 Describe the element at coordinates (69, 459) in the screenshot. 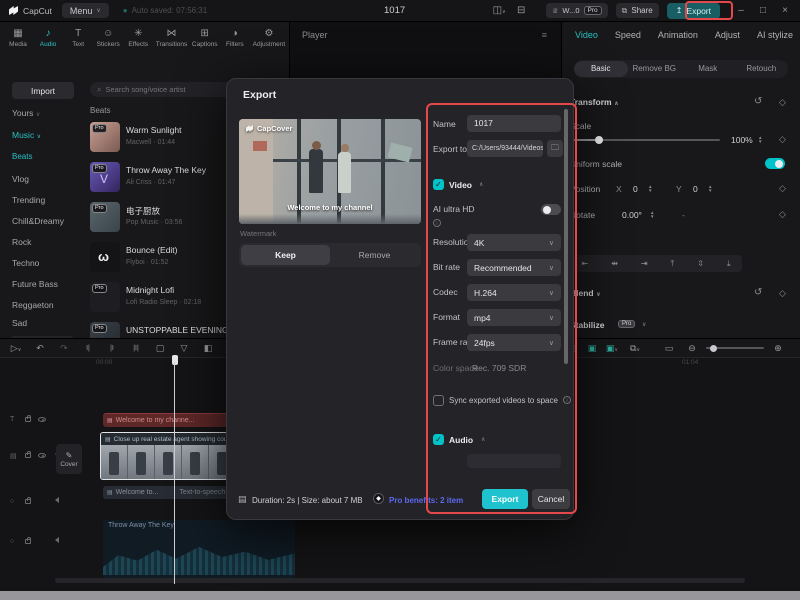

I see `cover-button: ✎ Cover` at that location.